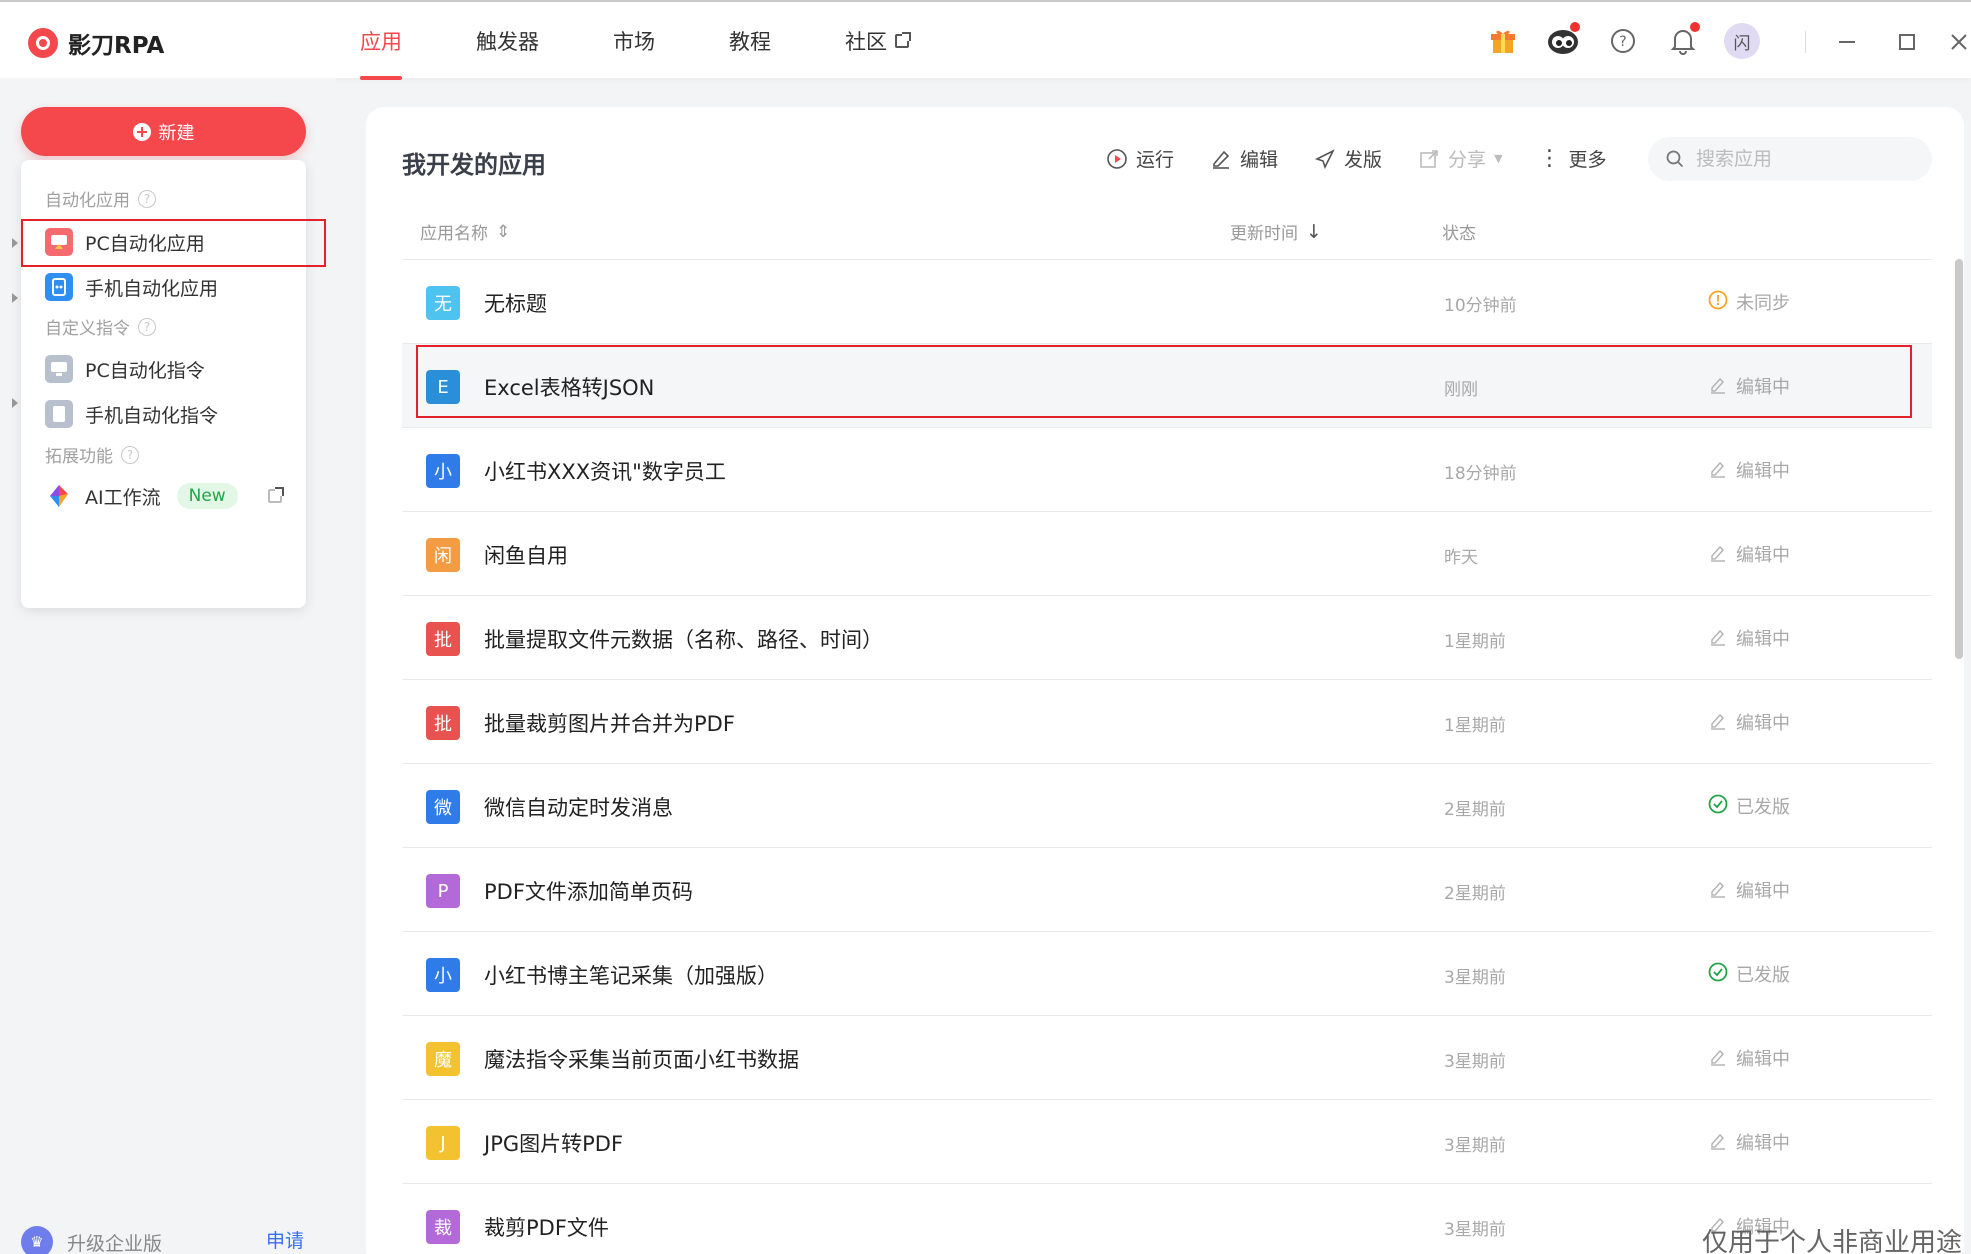 This screenshot has height=1254, width=1971. I want to click on nav-tab-label: 触发器, so click(507, 42).